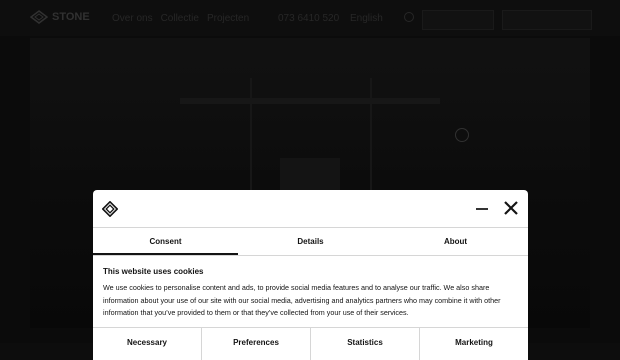 The height and width of the screenshot is (360, 620). I want to click on dialog-title: This website uses cookies, so click(153, 271).